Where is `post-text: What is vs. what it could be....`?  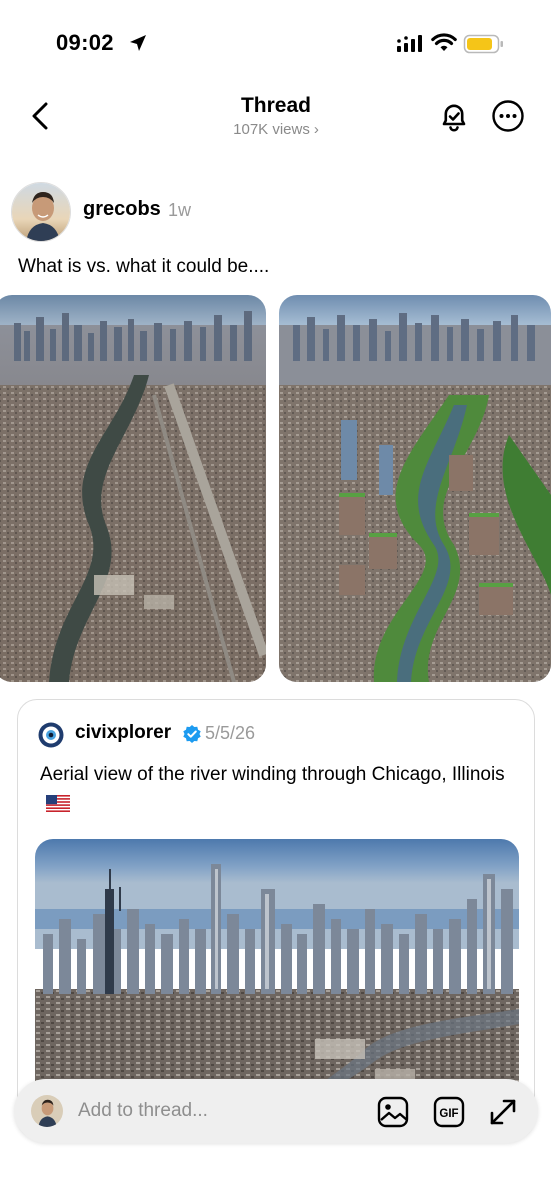
post-text: What is vs. what it could be.... is located at coordinates (144, 266).